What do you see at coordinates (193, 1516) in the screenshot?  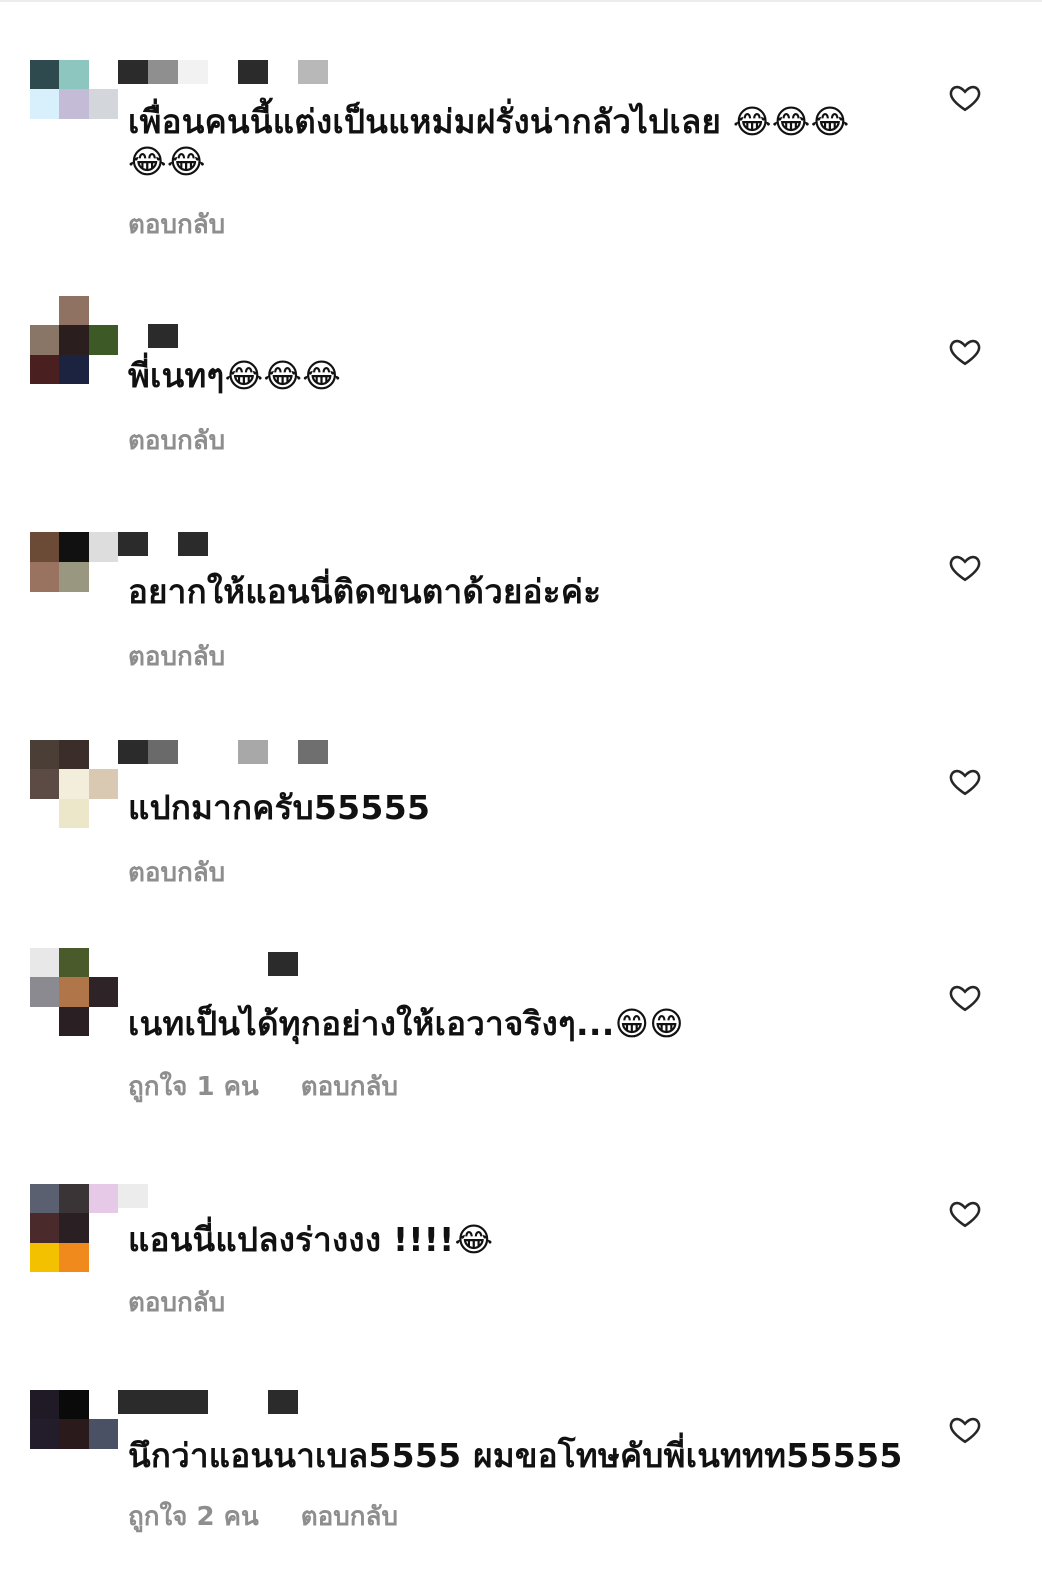 I see `likes-count: ถูกใจ 2 คน` at bounding box center [193, 1516].